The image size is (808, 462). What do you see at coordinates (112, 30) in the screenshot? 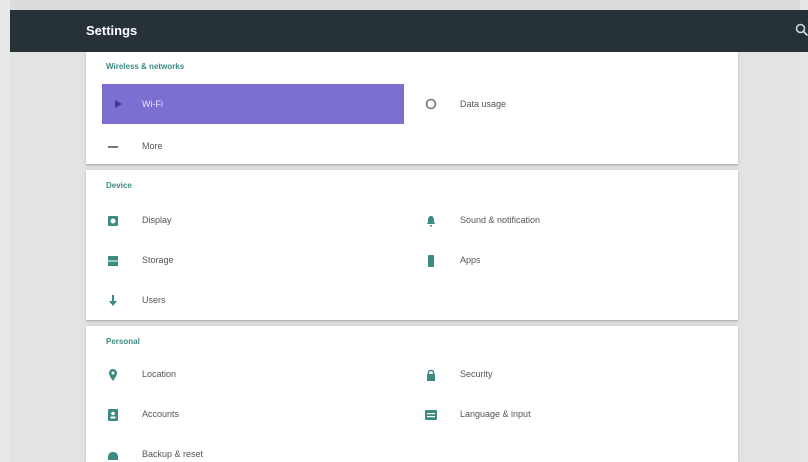
I see `app-title: Settings` at bounding box center [112, 30].